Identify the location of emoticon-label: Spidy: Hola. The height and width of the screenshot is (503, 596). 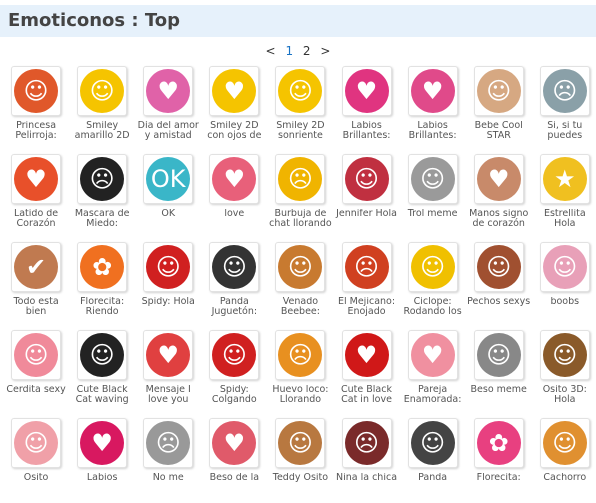
(168, 302).